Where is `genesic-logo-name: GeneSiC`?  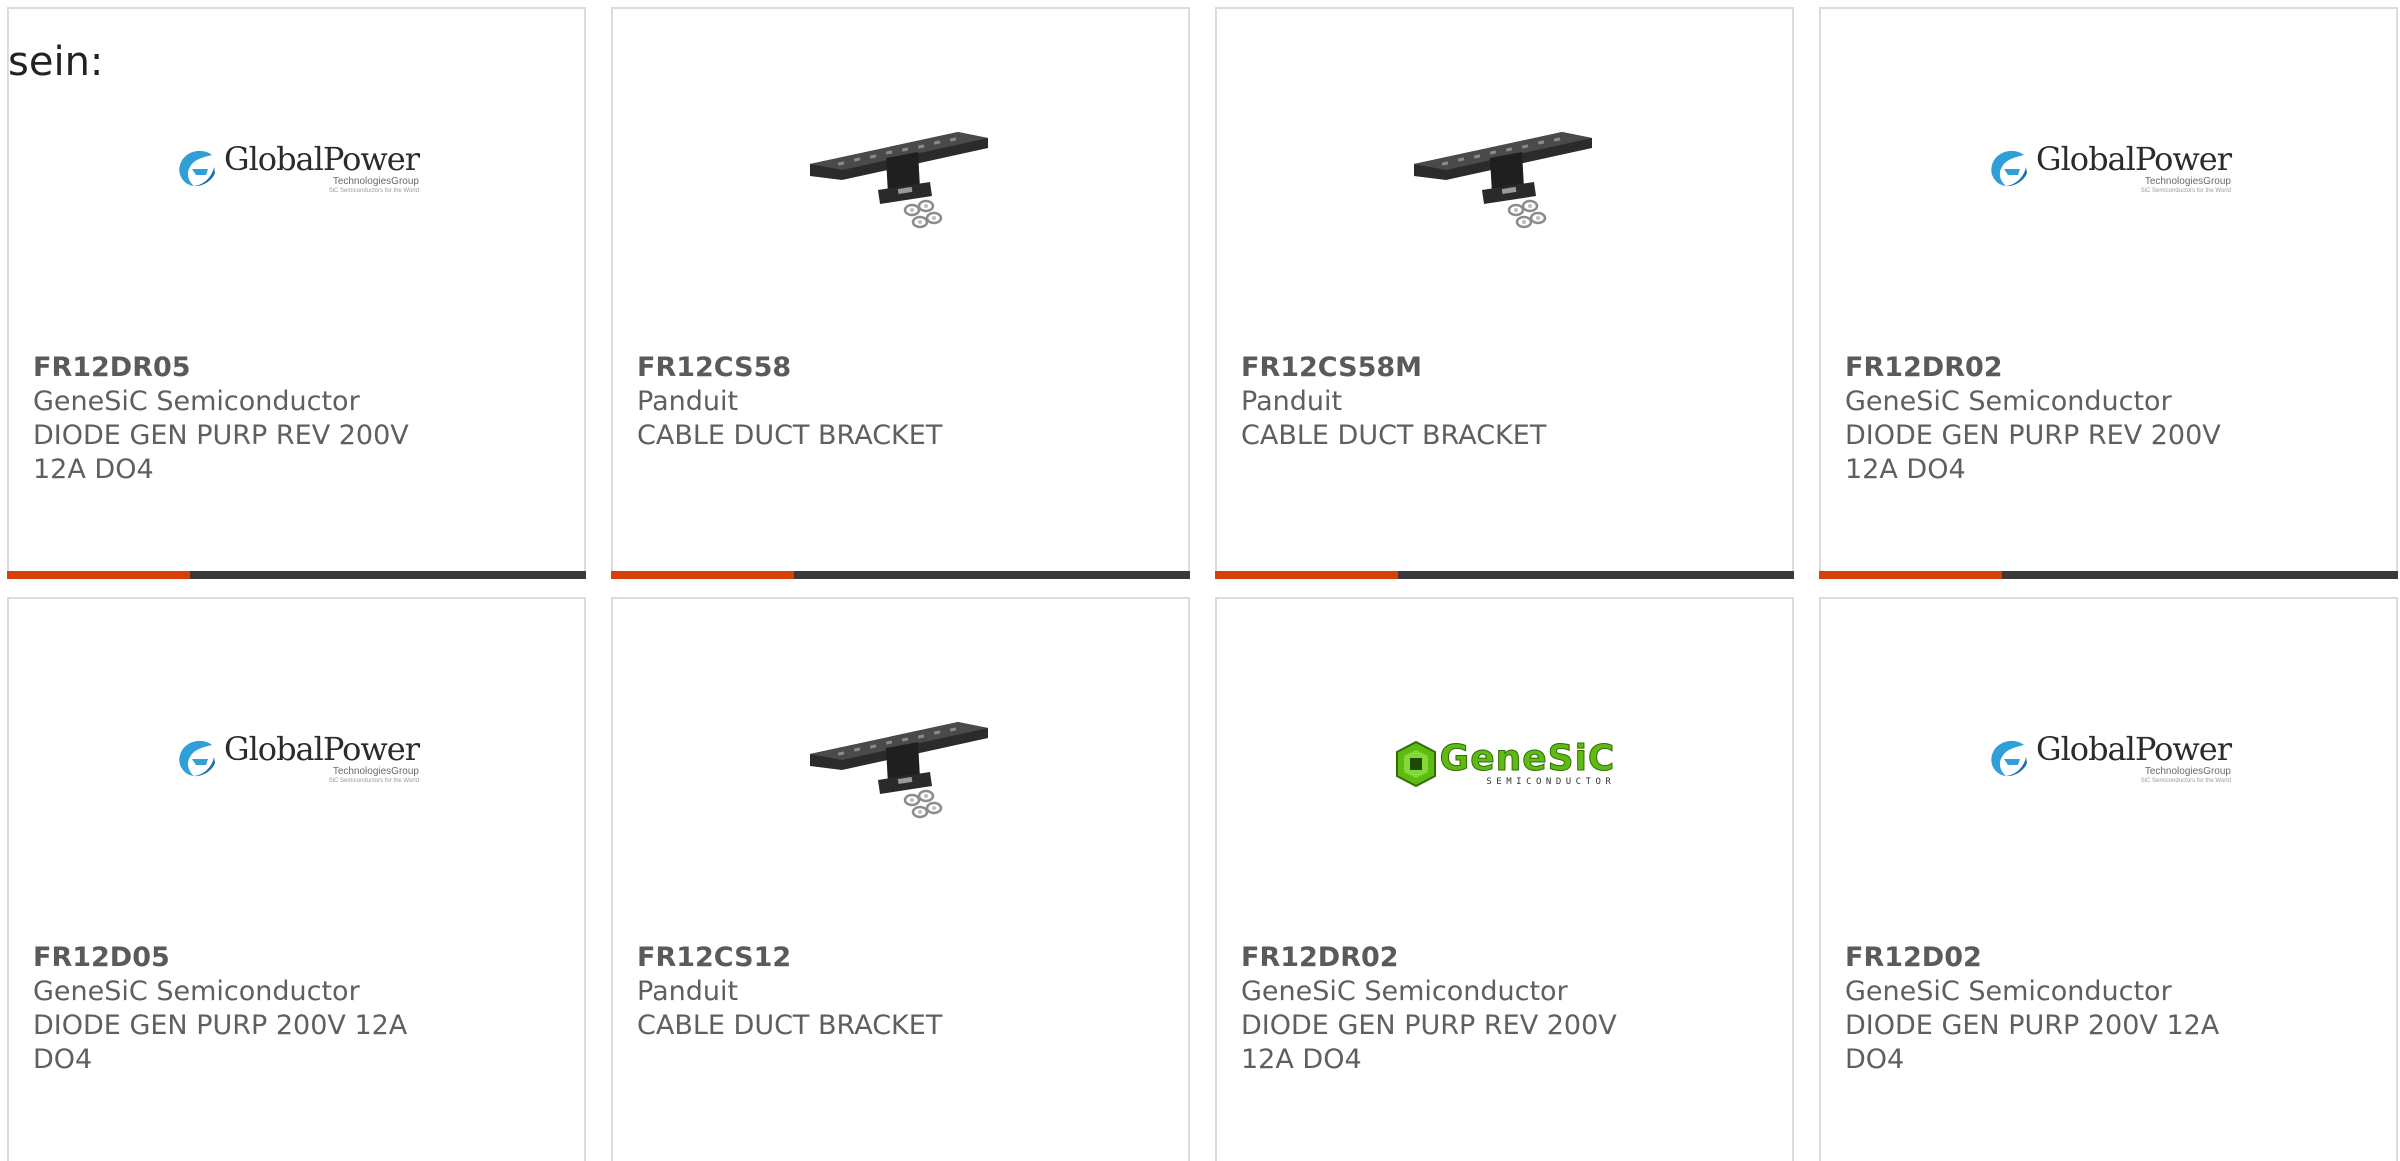
genesic-logo-name: GeneSiC is located at coordinates (1527, 758).